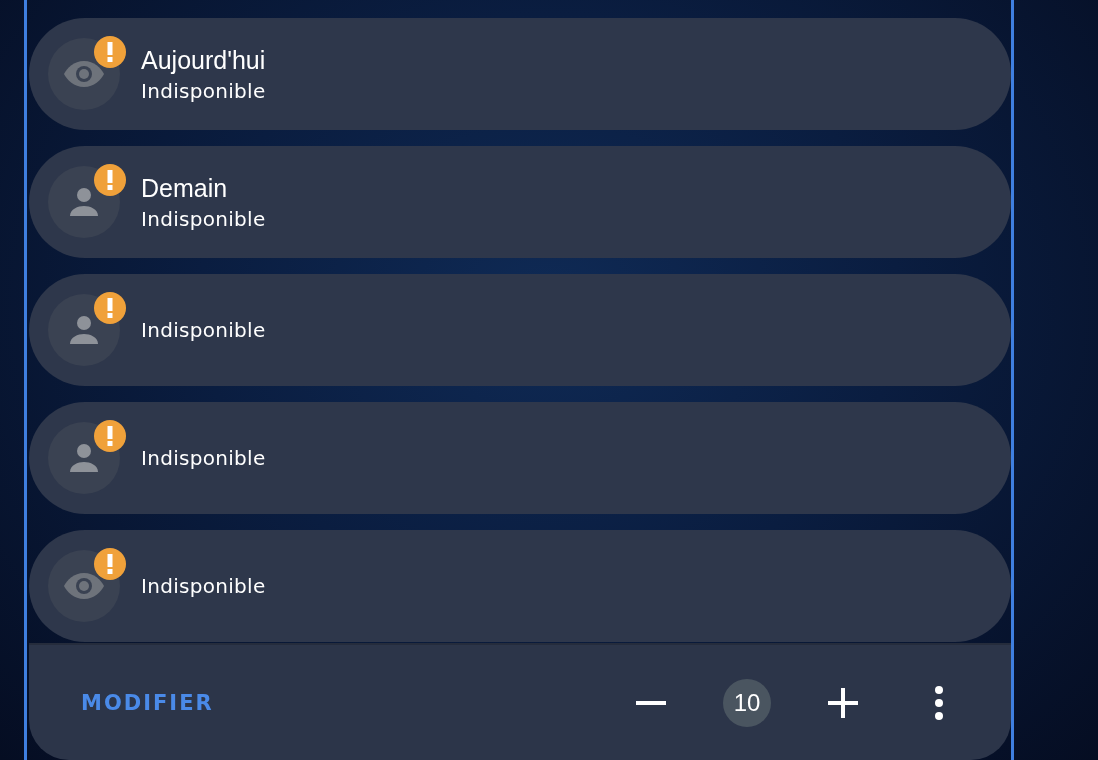 The width and height of the screenshot is (1098, 760). Describe the element at coordinates (843, 702) in the screenshot. I see `plus-icon` at that location.